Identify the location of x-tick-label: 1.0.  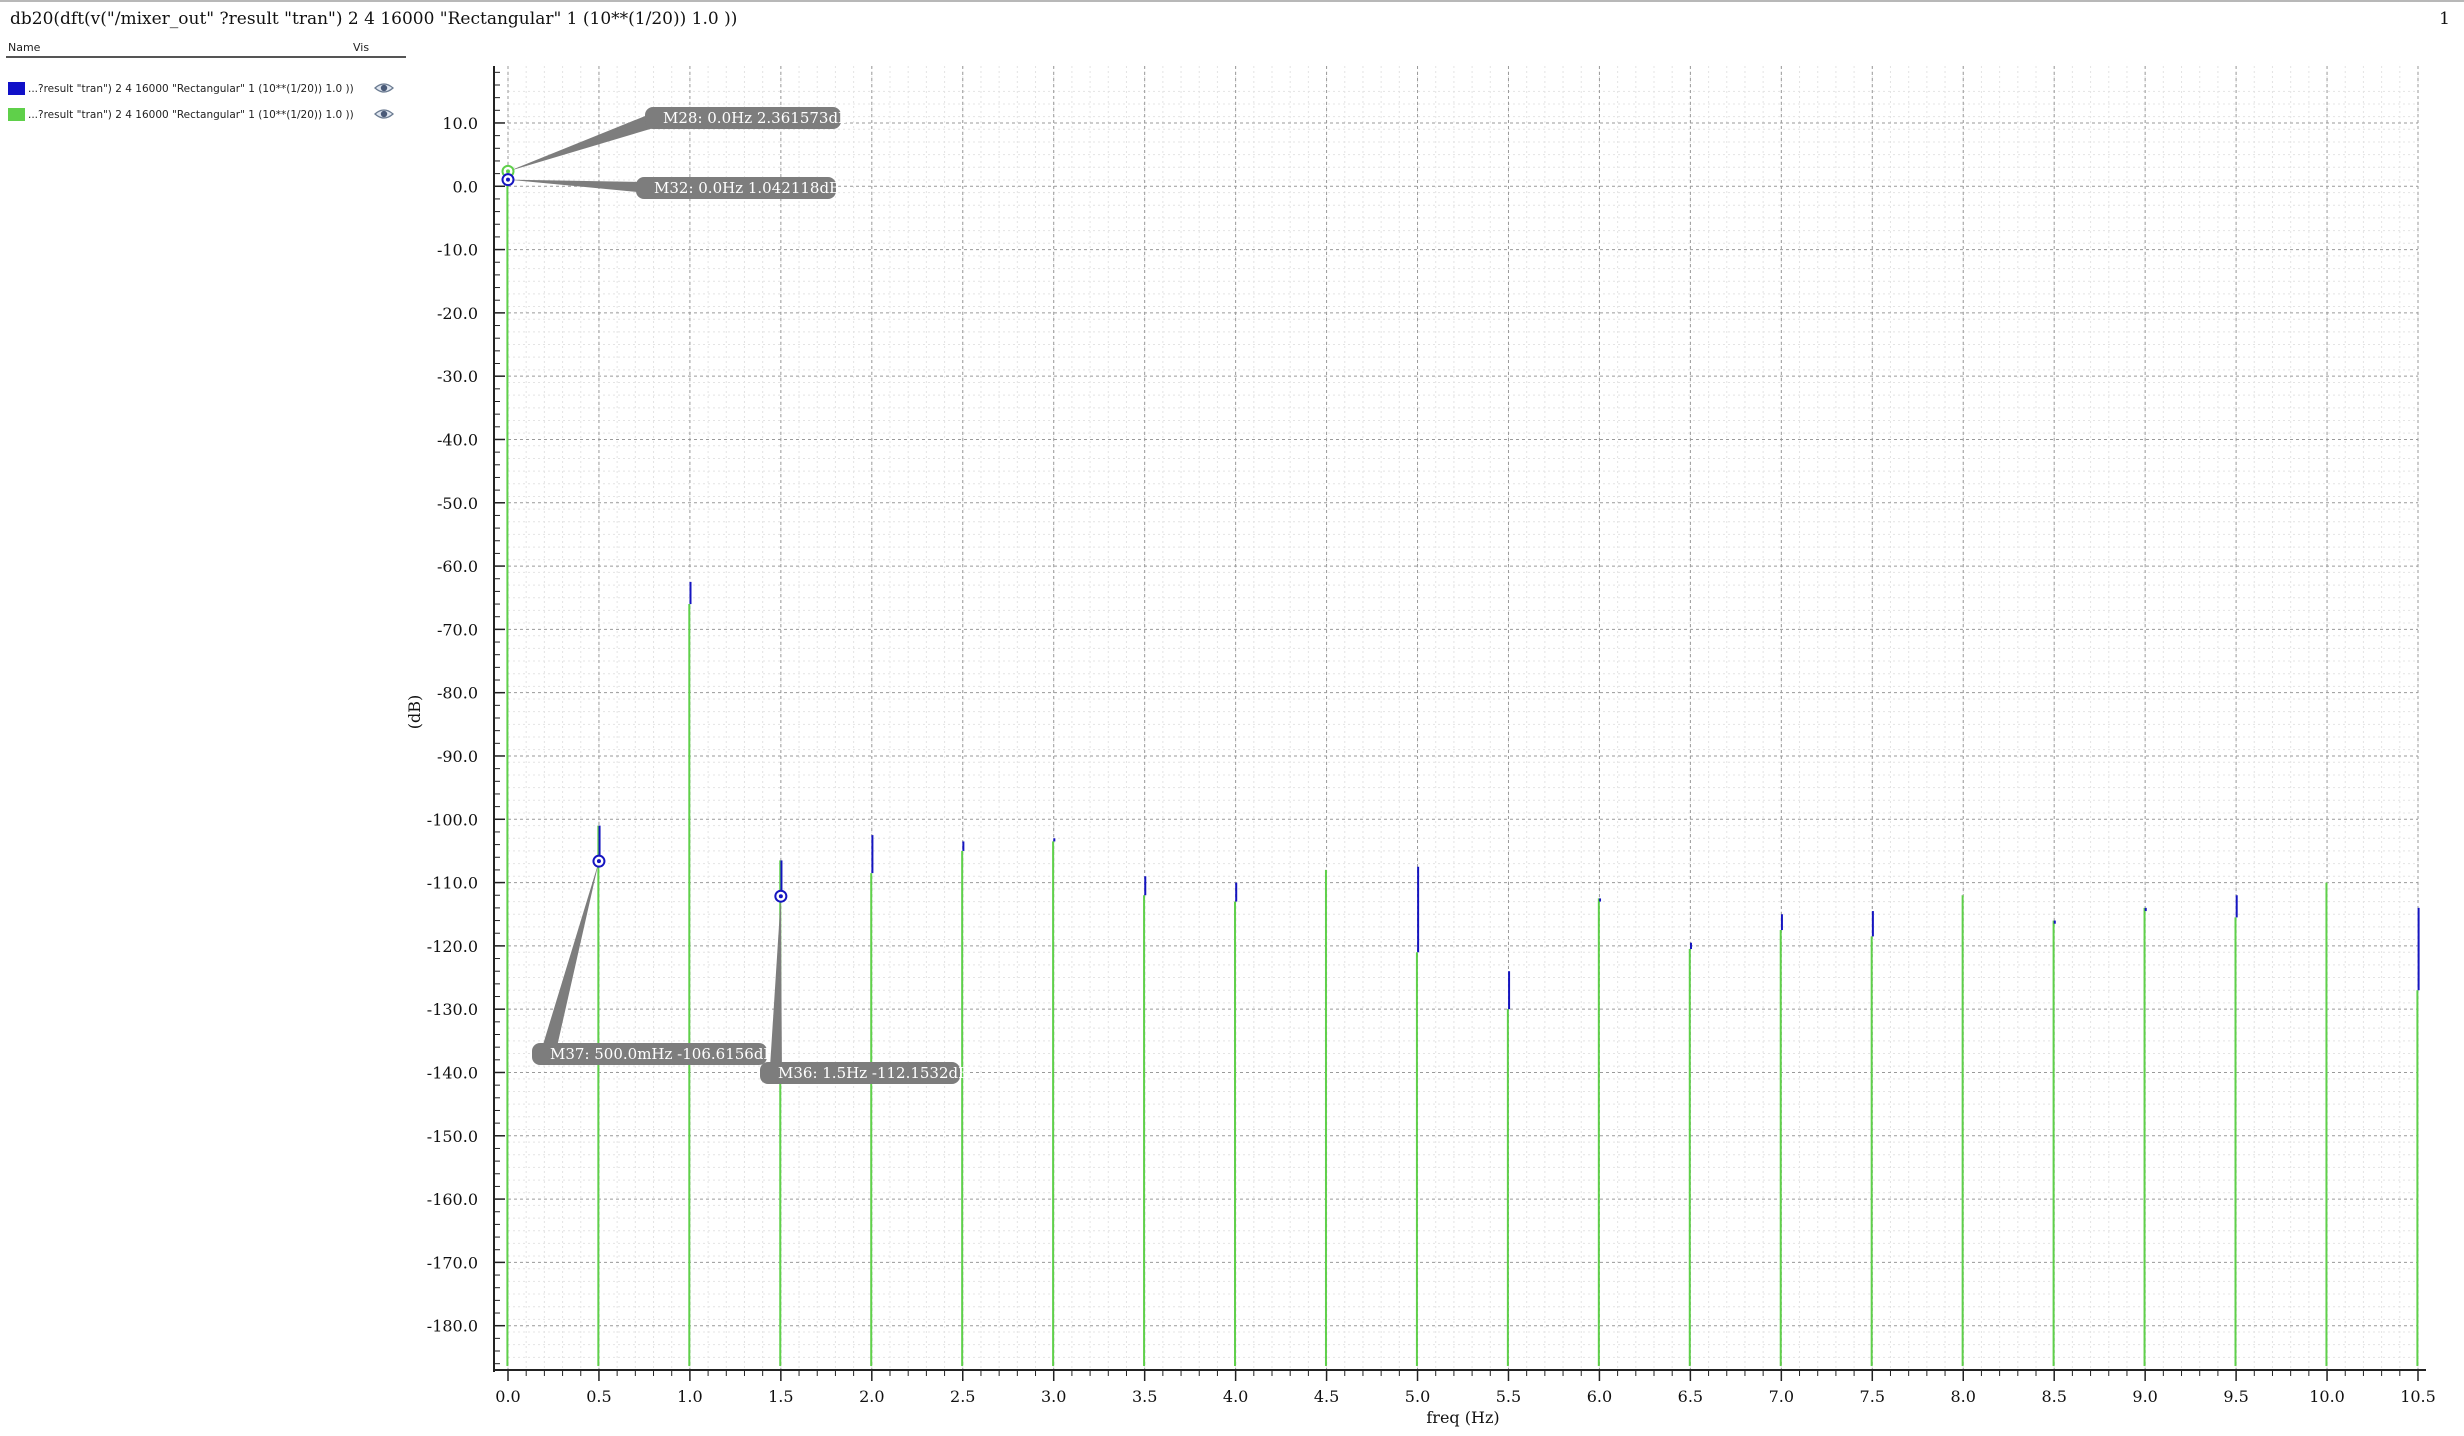
(689, 1396).